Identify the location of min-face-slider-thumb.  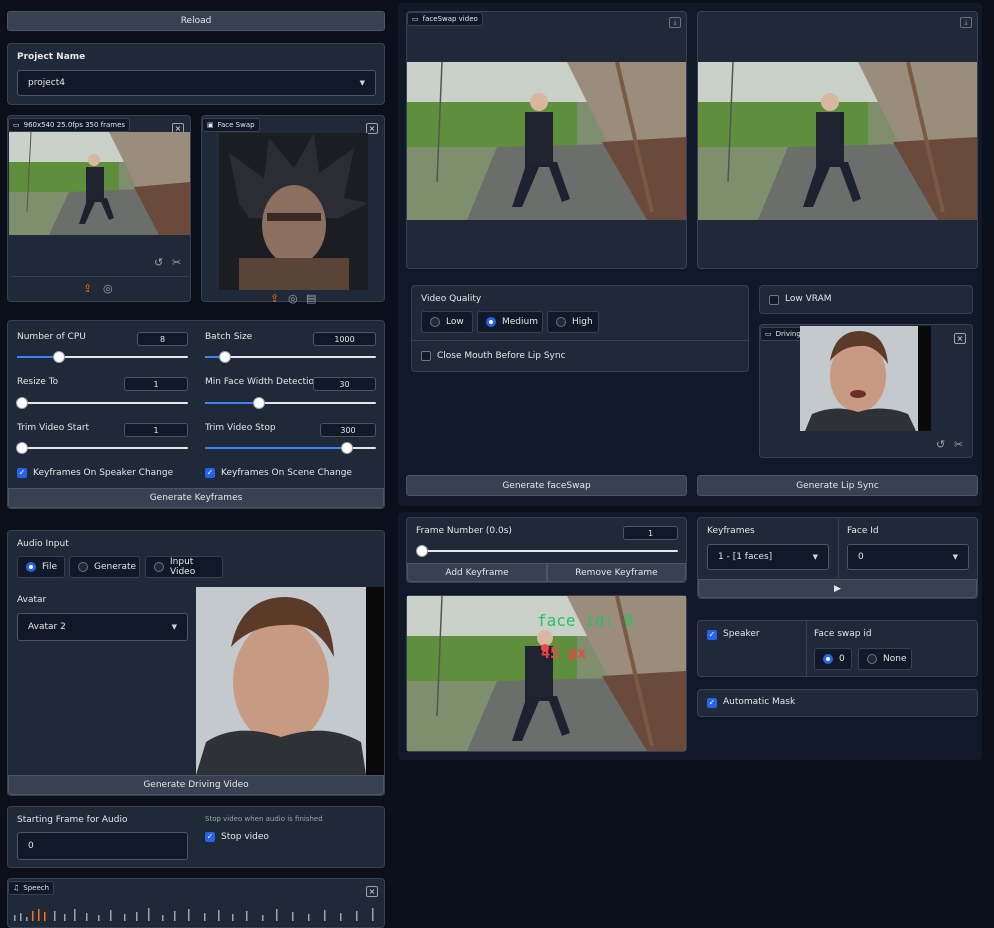
(259, 403).